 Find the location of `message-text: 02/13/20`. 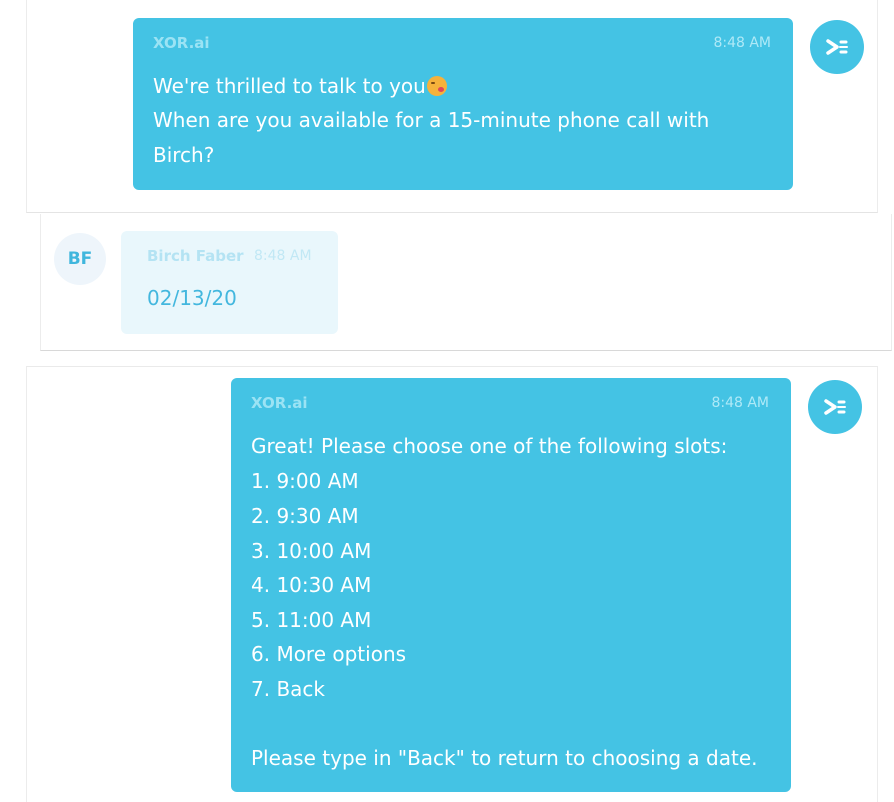

message-text: 02/13/20 is located at coordinates (192, 298).